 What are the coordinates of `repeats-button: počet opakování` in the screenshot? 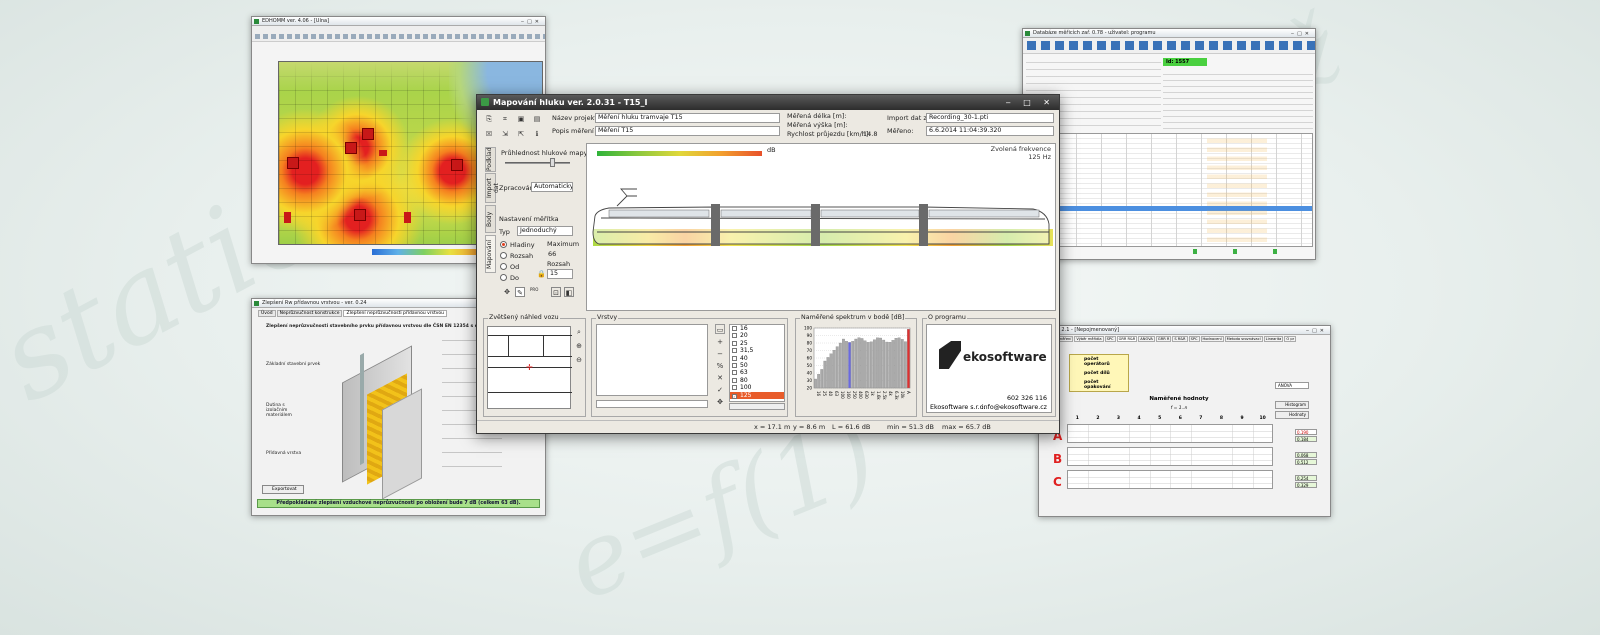 It's located at (1099, 385).